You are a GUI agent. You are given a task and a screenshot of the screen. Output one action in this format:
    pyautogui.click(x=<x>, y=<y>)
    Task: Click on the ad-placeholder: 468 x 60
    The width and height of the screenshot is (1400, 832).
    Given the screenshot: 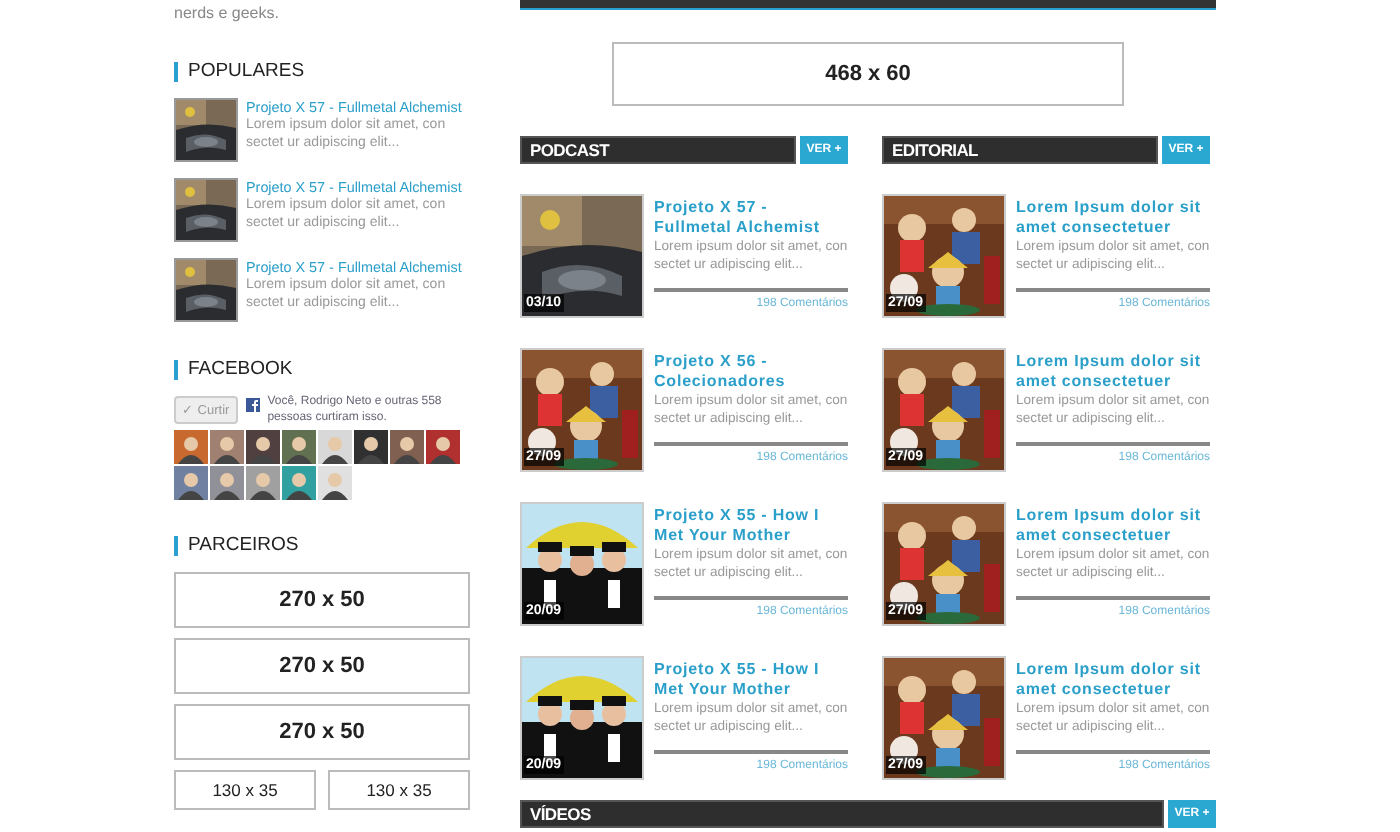 What is the action you would take?
    pyautogui.click(x=868, y=74)
    